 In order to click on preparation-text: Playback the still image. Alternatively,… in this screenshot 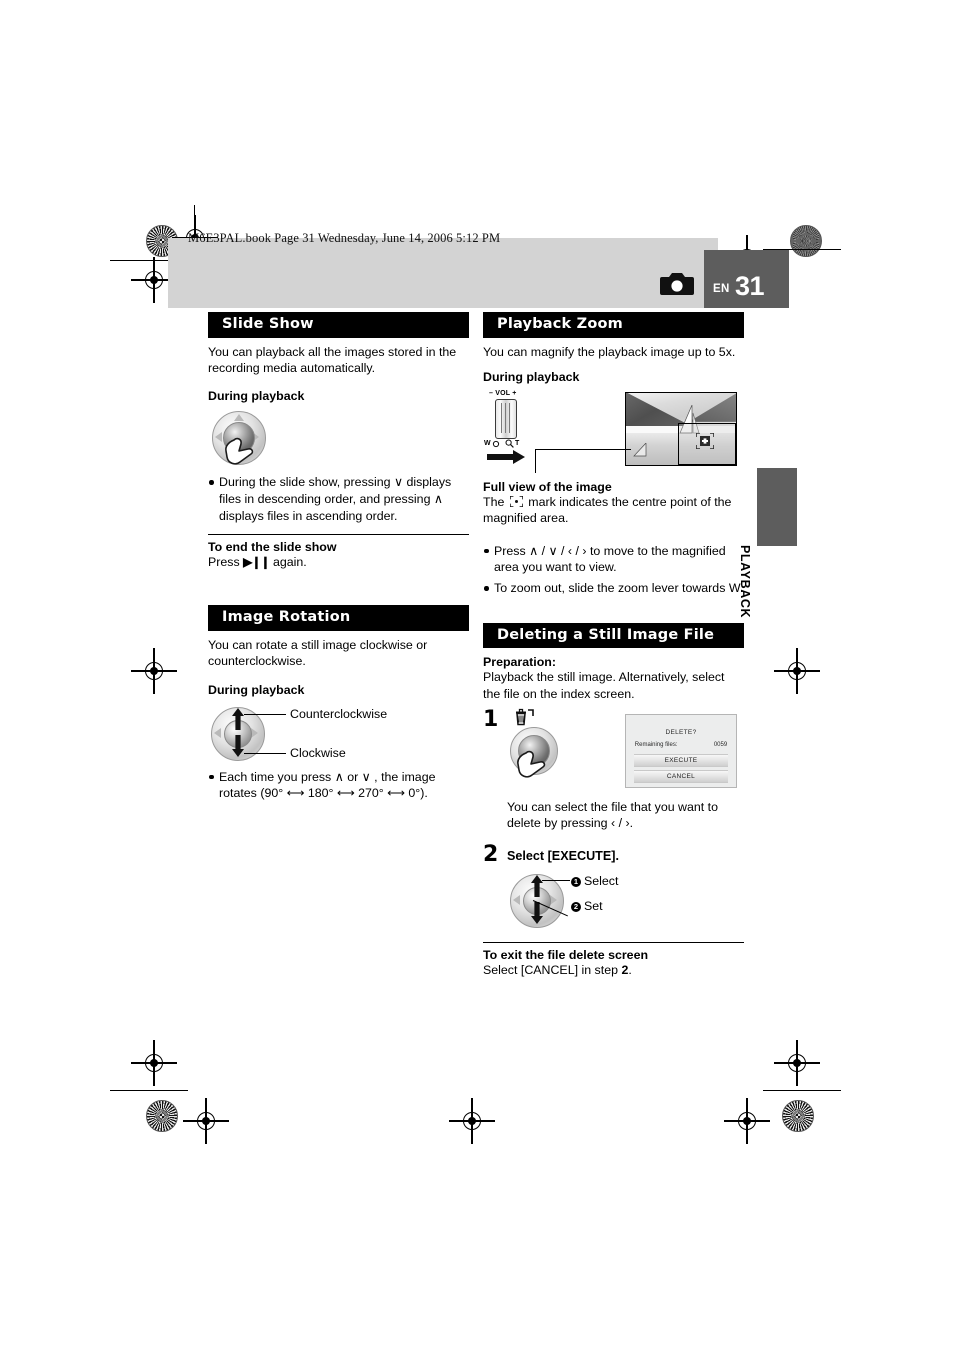, I will do `click(604, 685)`.